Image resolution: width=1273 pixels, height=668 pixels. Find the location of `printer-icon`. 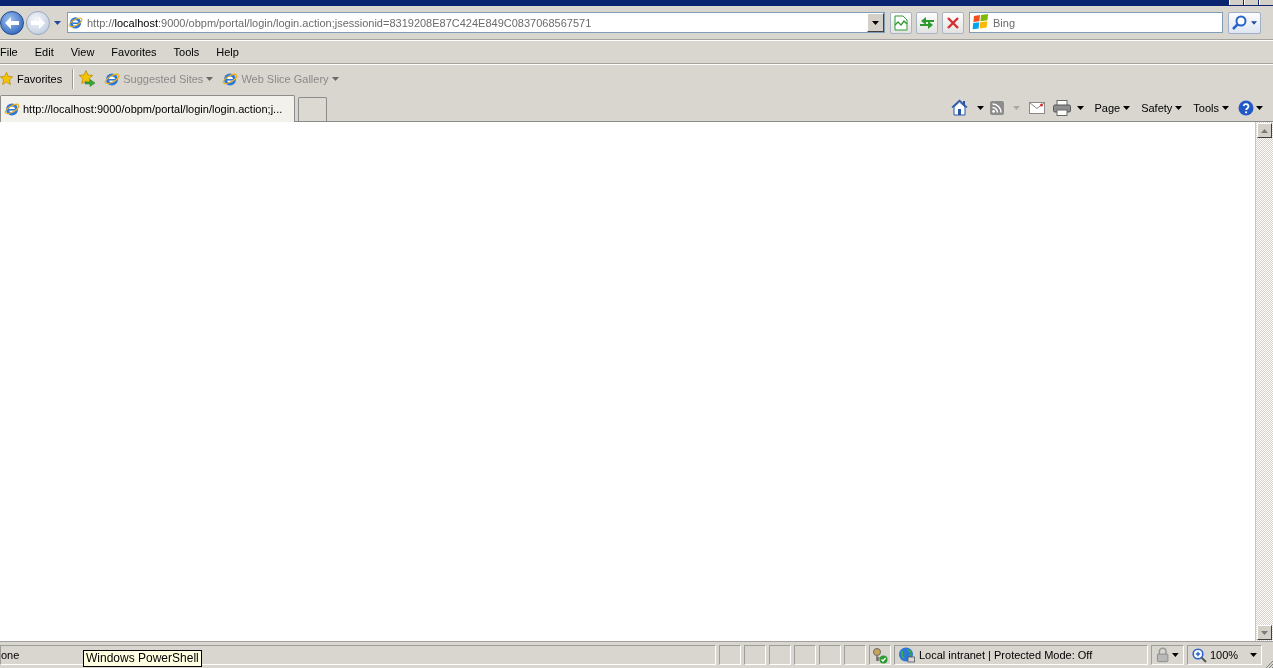

printer-icon is located at coordinates (1062, 107).